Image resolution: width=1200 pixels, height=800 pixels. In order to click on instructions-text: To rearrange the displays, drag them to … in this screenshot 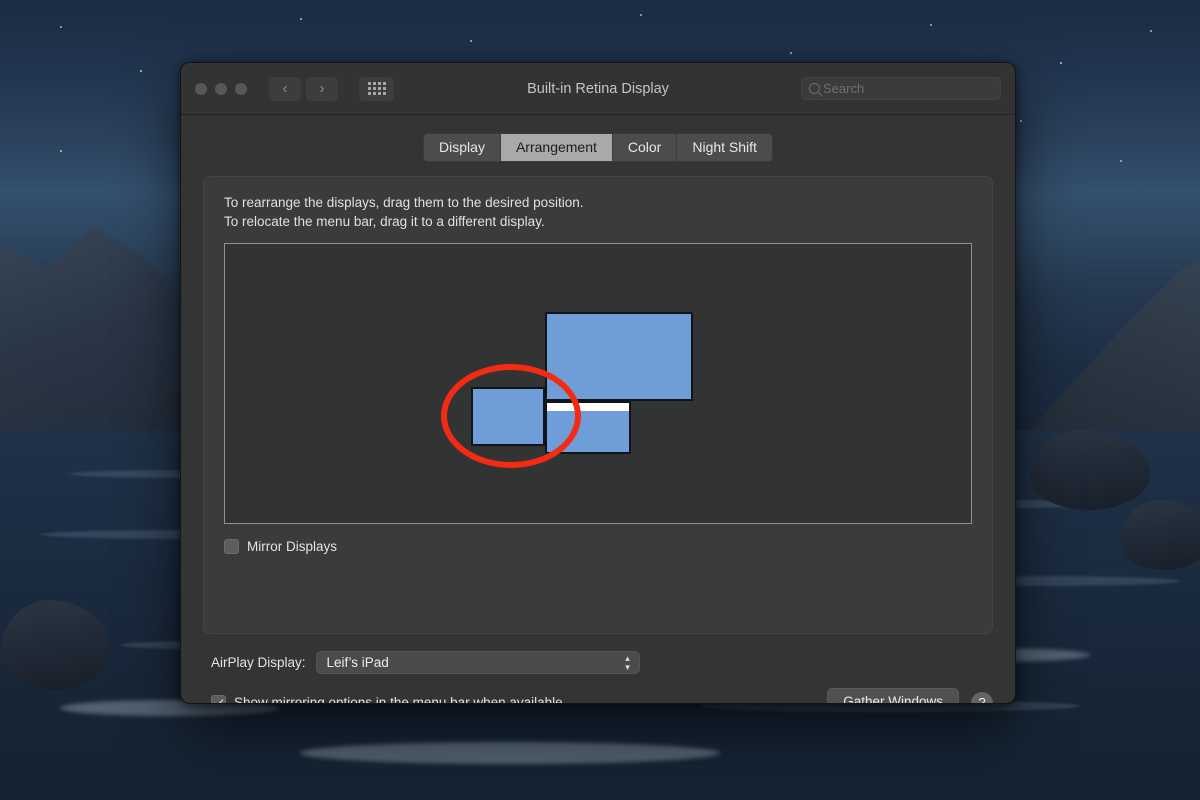, I will do `click(598, 212)`.